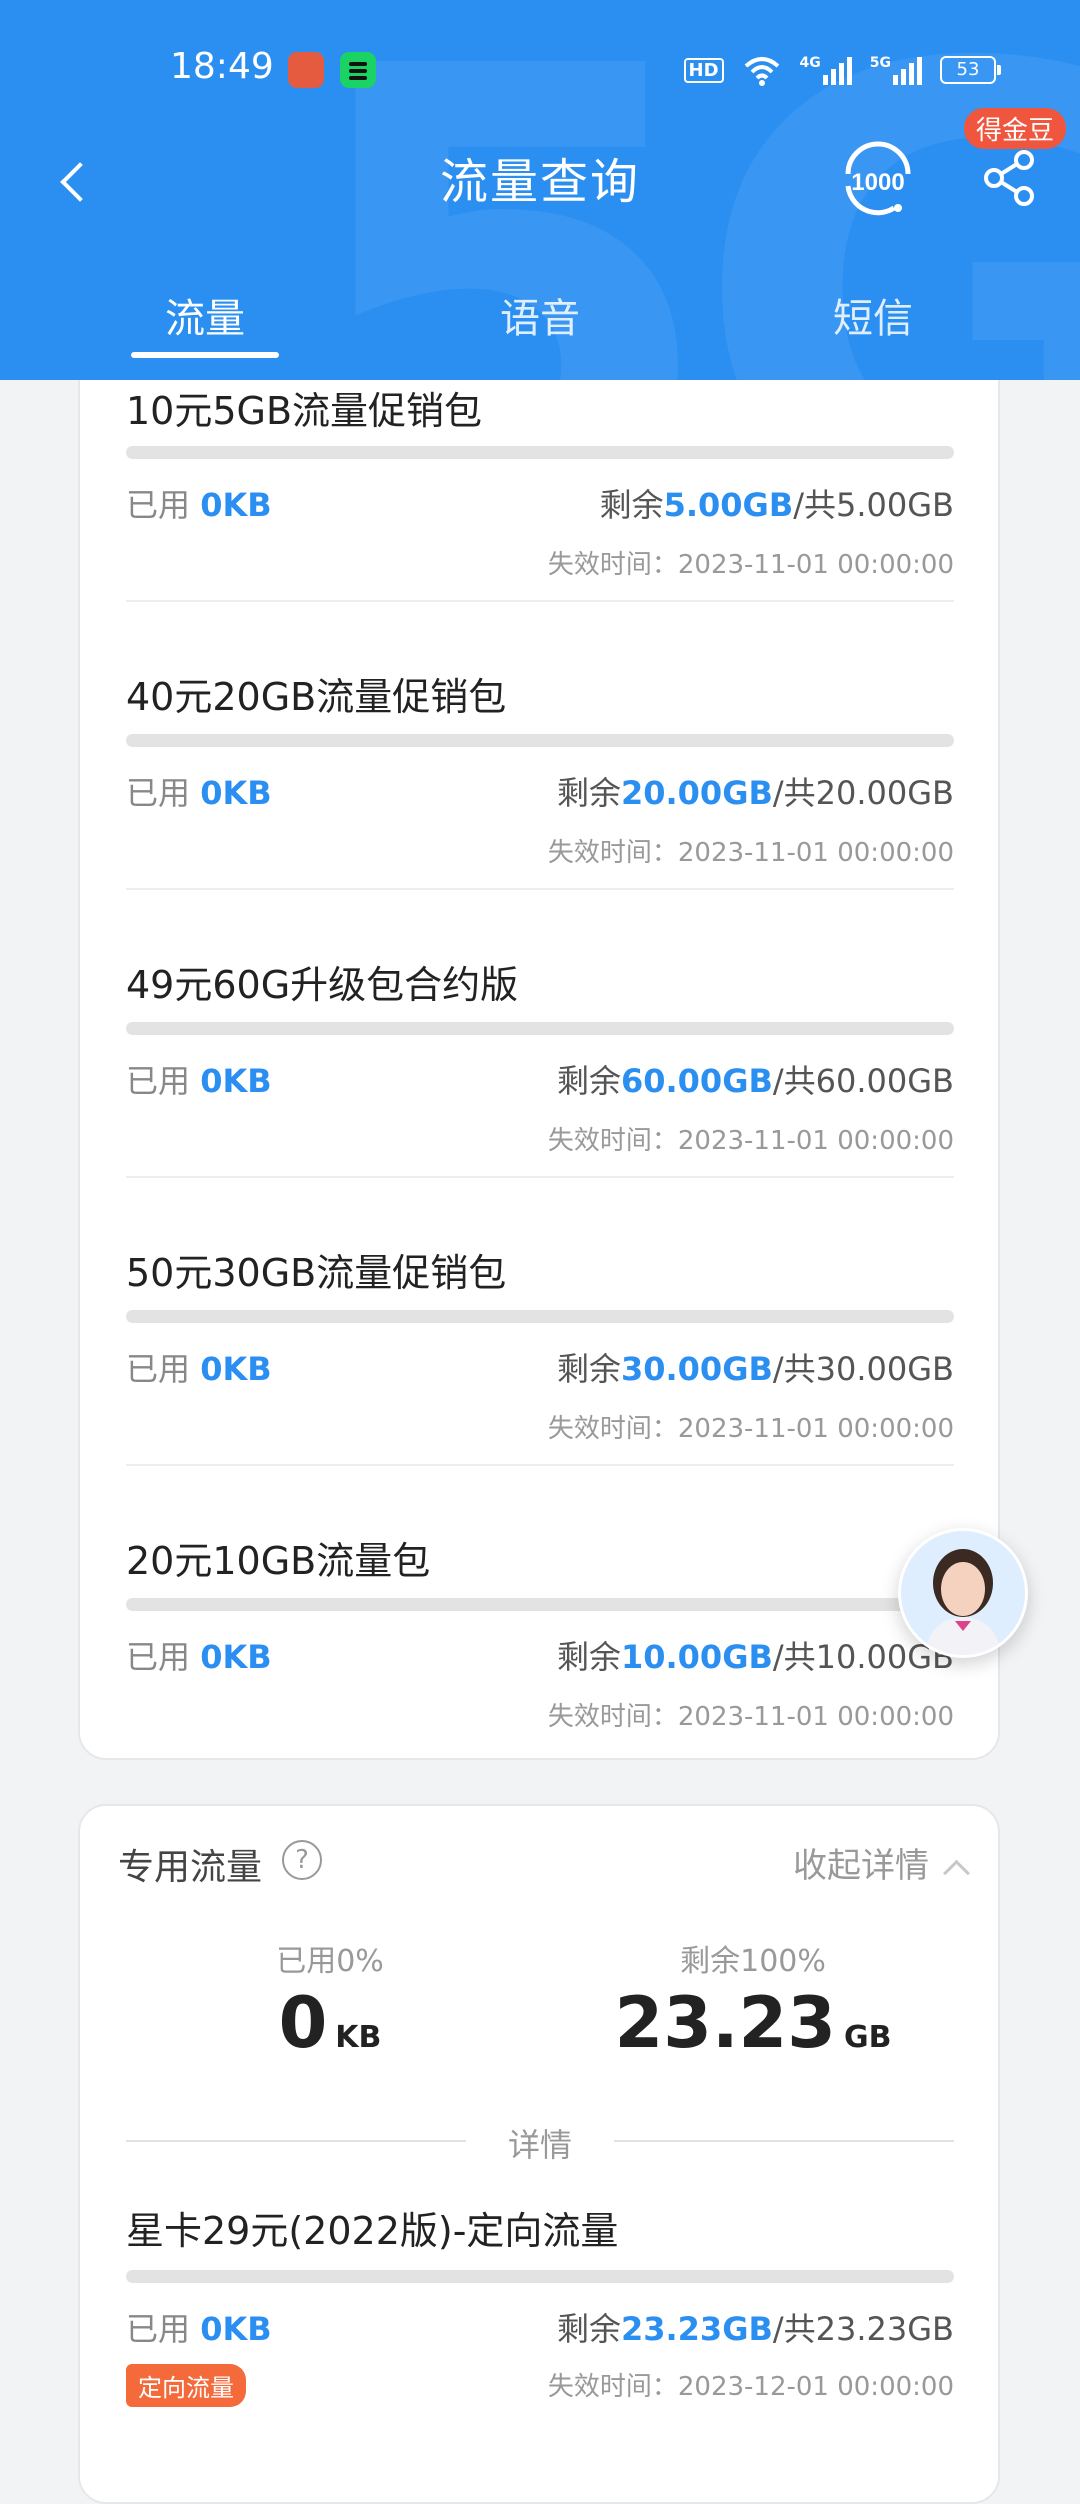 This screenshot has width=1080, height=2504. Describe the element at coordinates (826, 70) in the screenshot. I see `signal-4g-icon: 4G` at that location.